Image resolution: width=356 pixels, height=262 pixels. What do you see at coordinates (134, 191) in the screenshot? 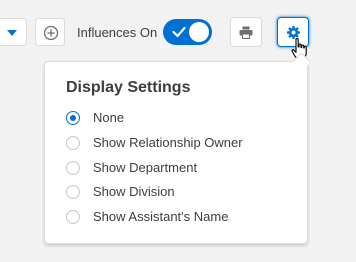
I see `option-label: Show Division` at bounding box center [134, 191].